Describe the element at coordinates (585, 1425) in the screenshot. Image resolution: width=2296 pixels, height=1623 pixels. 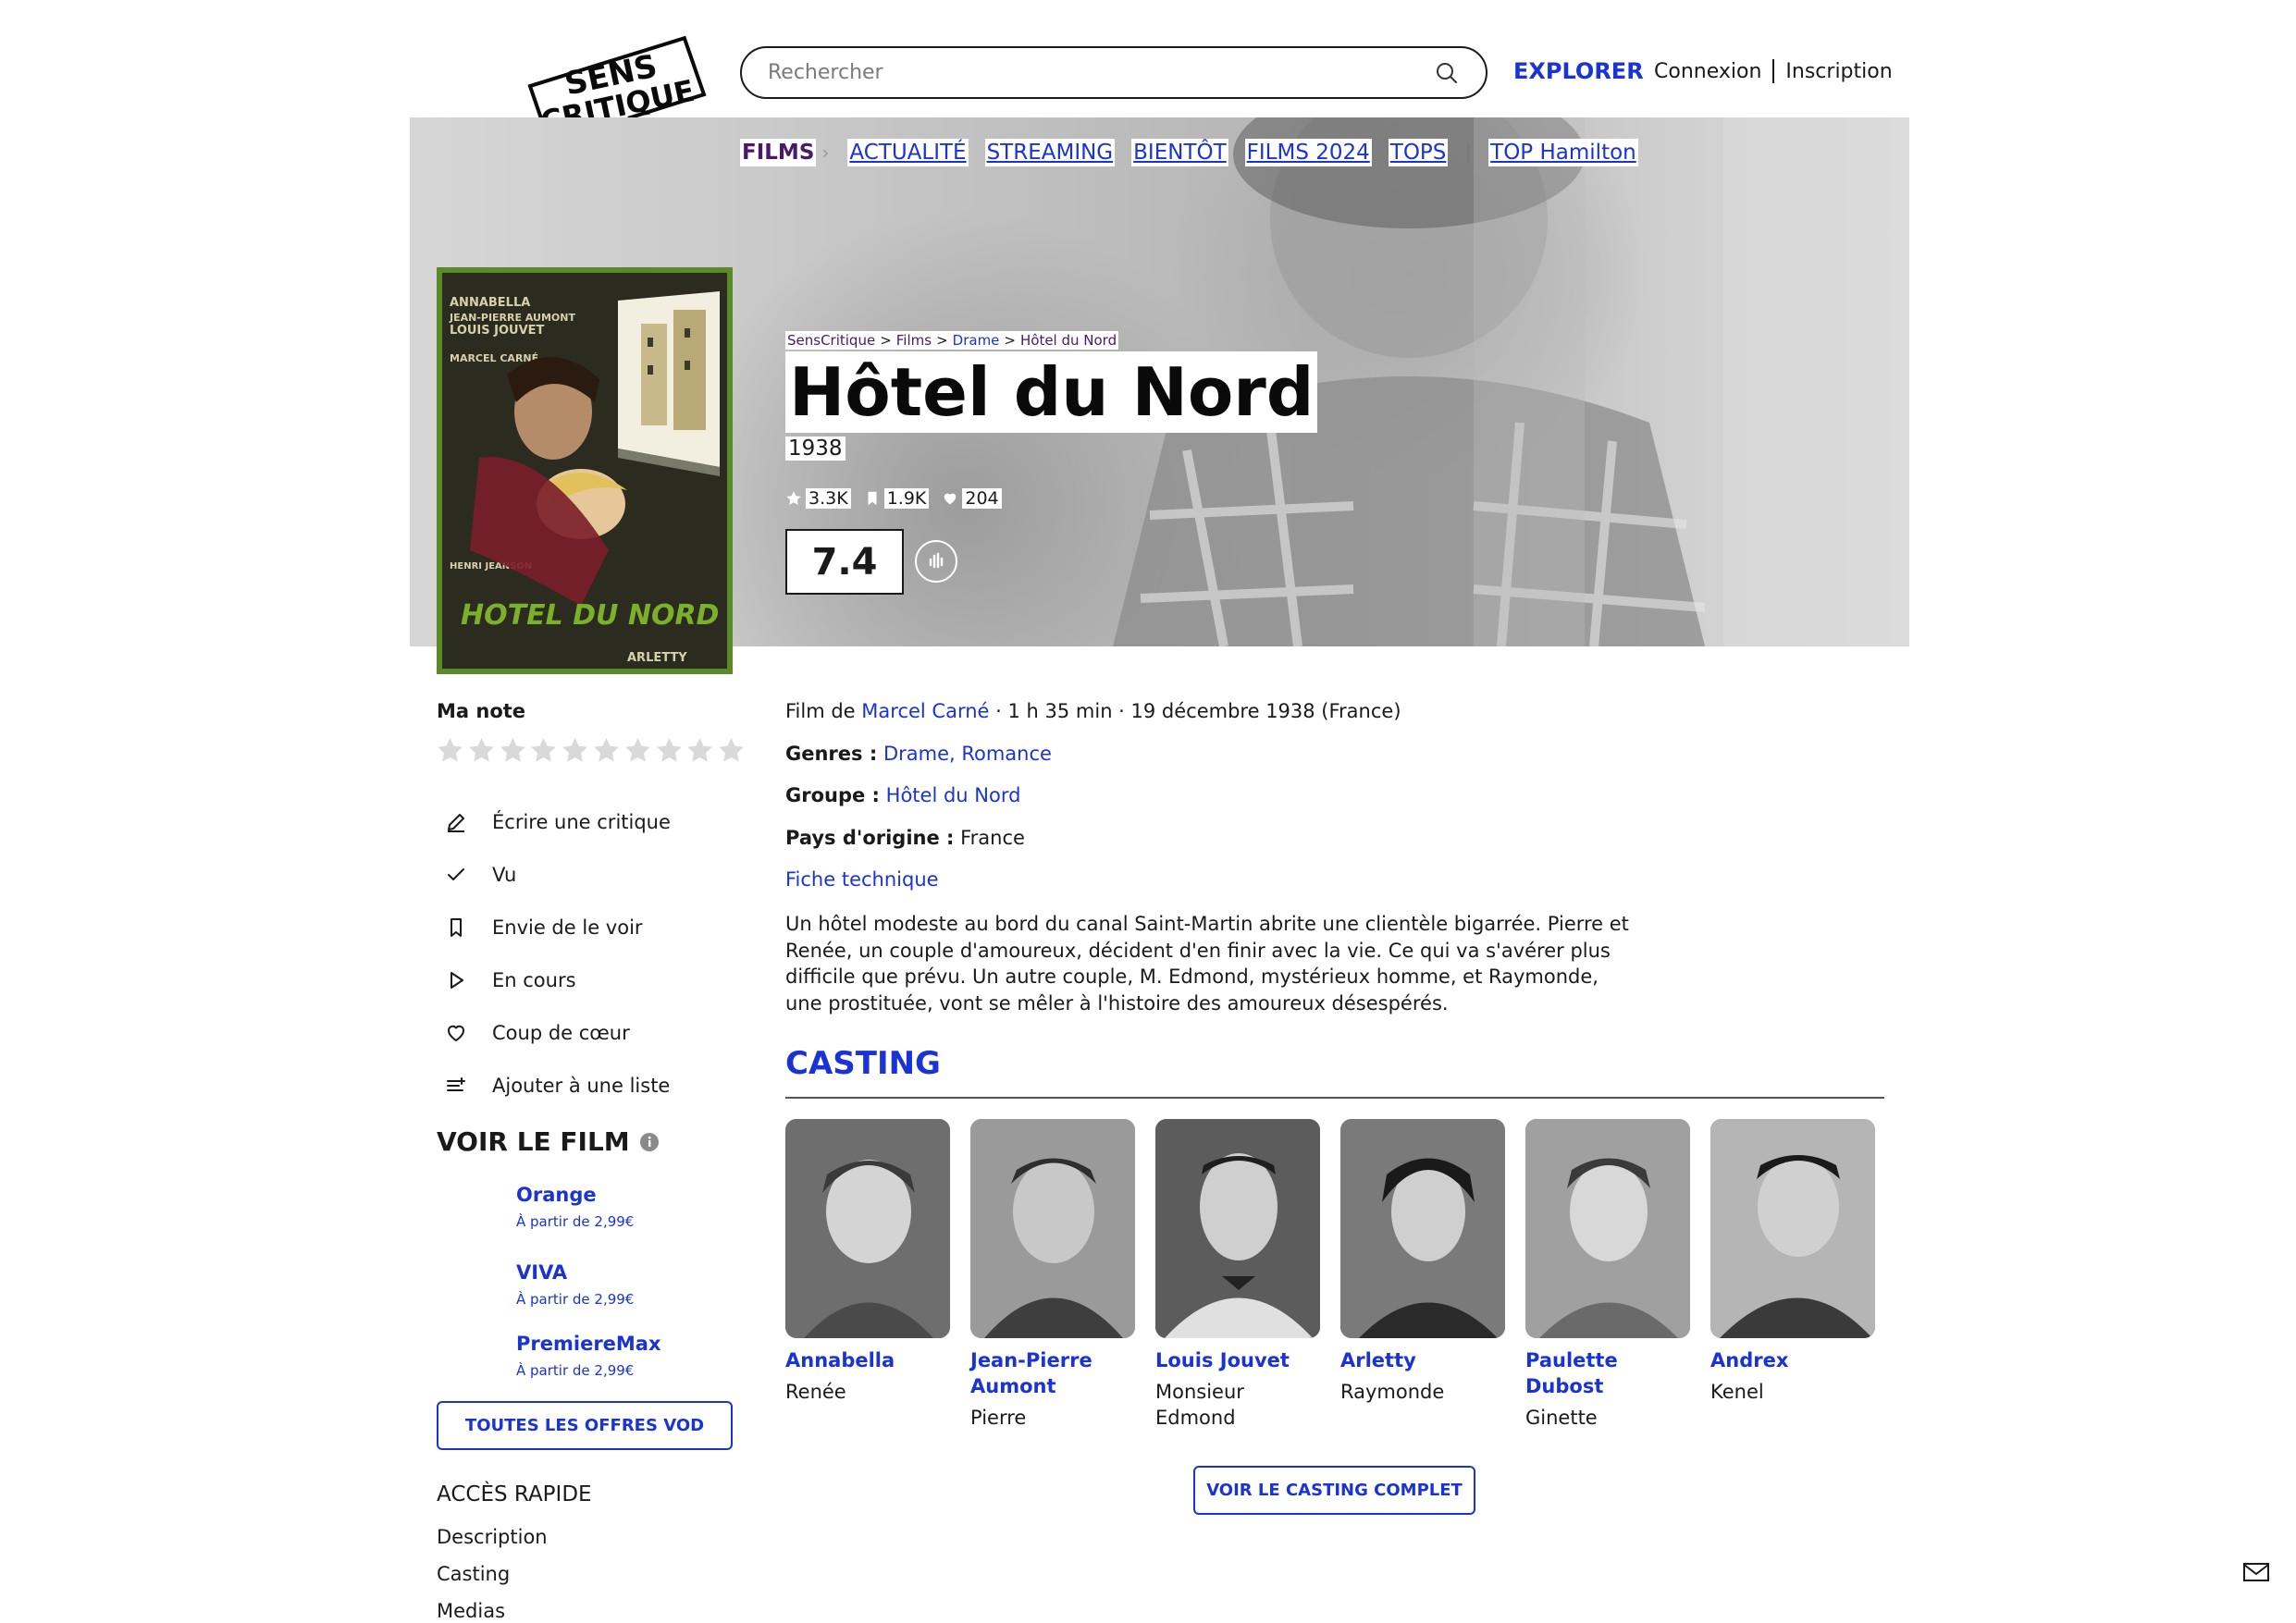
I see `all-vod-offers-button: TOUTES LES OFFRES VOD` at that location.